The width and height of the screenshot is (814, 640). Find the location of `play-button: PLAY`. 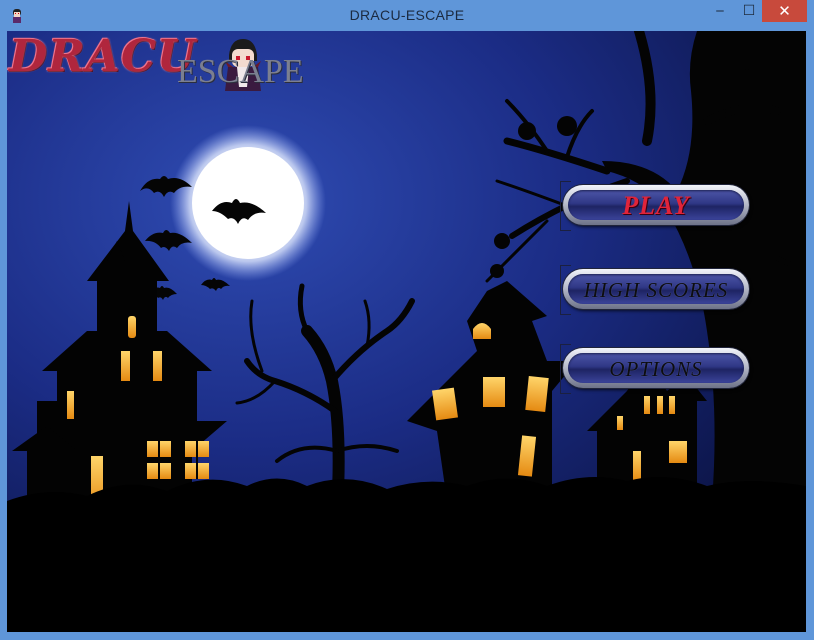

play-button: PLAY is located at coordinates (654, 206).